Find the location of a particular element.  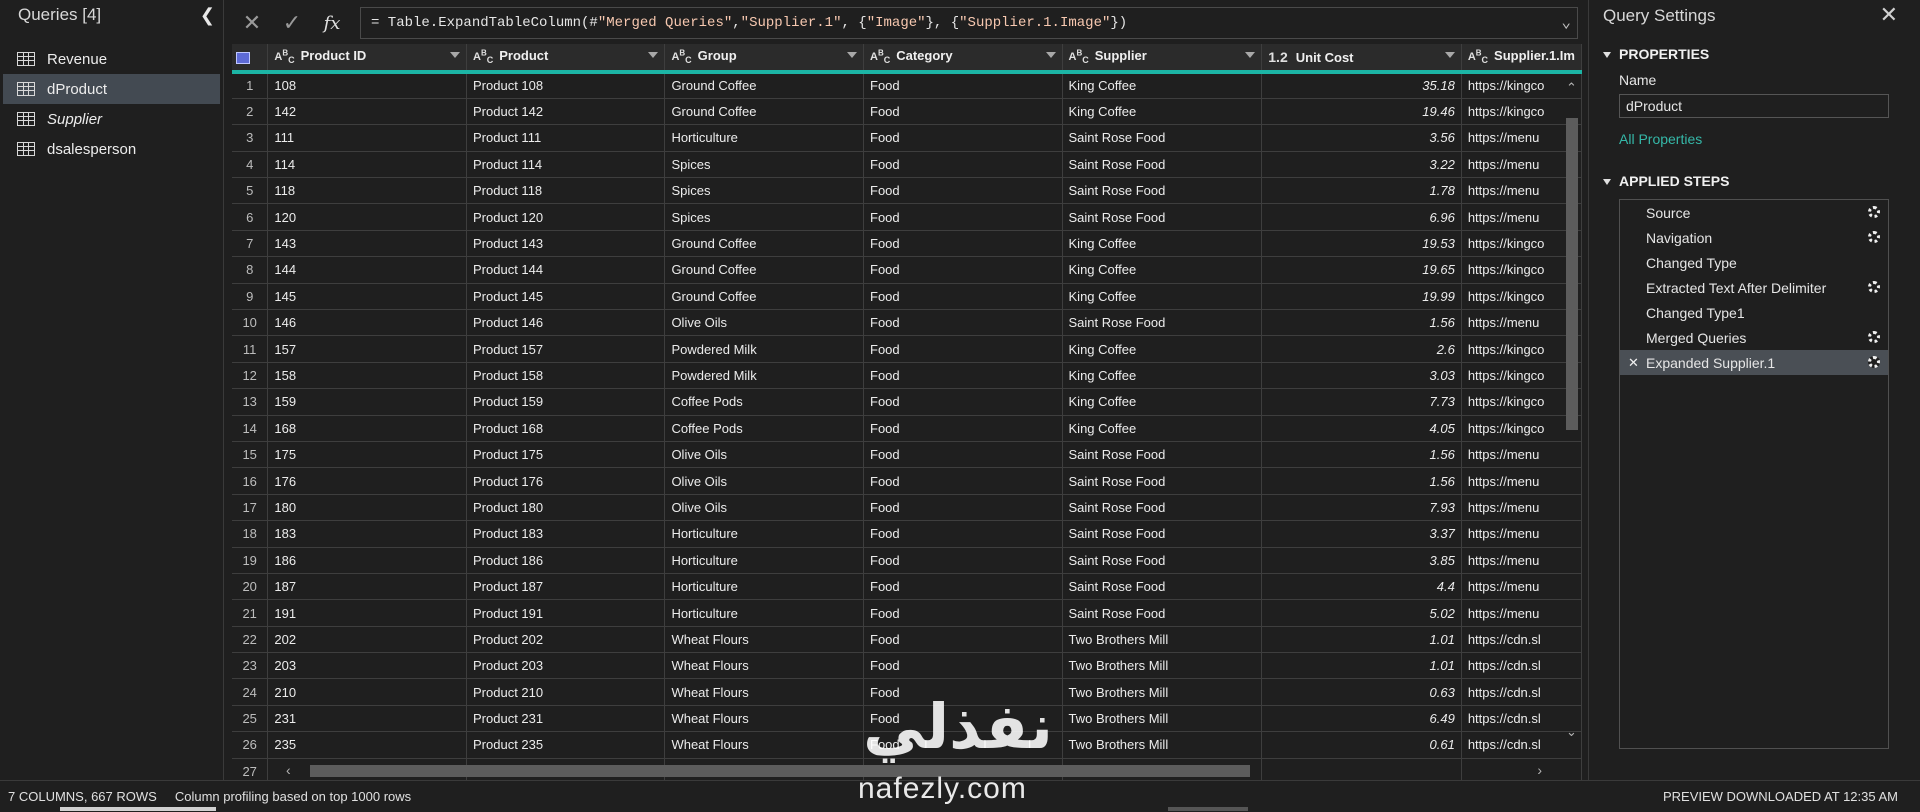

row-number: 5 is located at coordinates (250, 191).